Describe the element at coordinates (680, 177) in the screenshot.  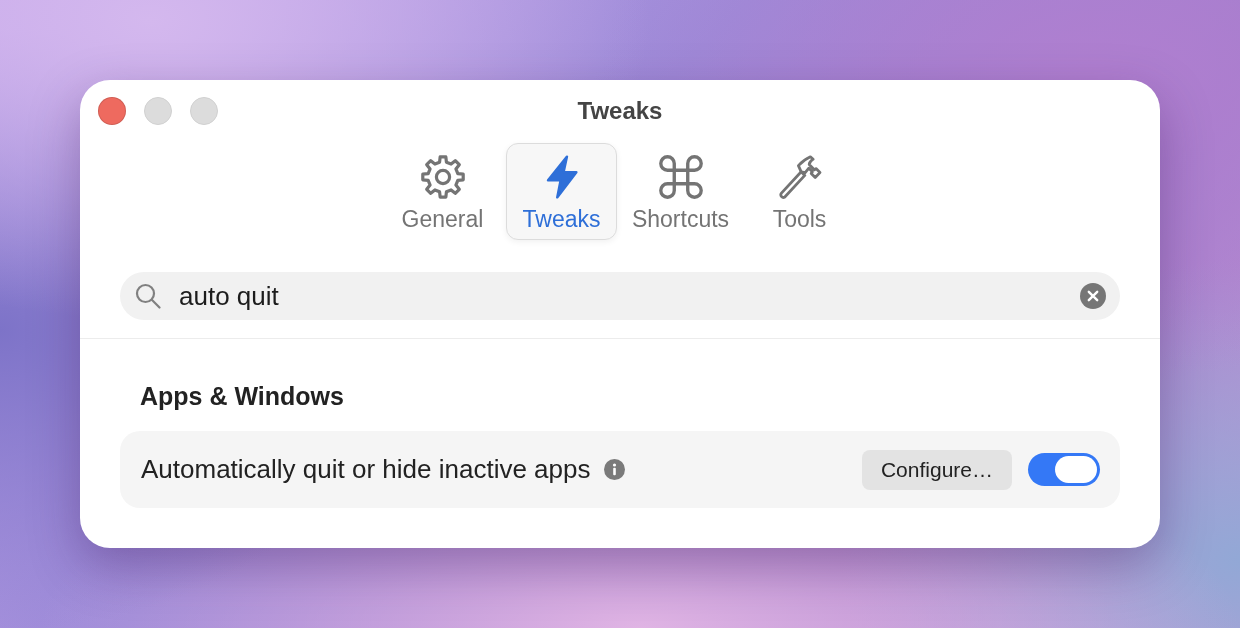
I see `command-key-icon` at that location.